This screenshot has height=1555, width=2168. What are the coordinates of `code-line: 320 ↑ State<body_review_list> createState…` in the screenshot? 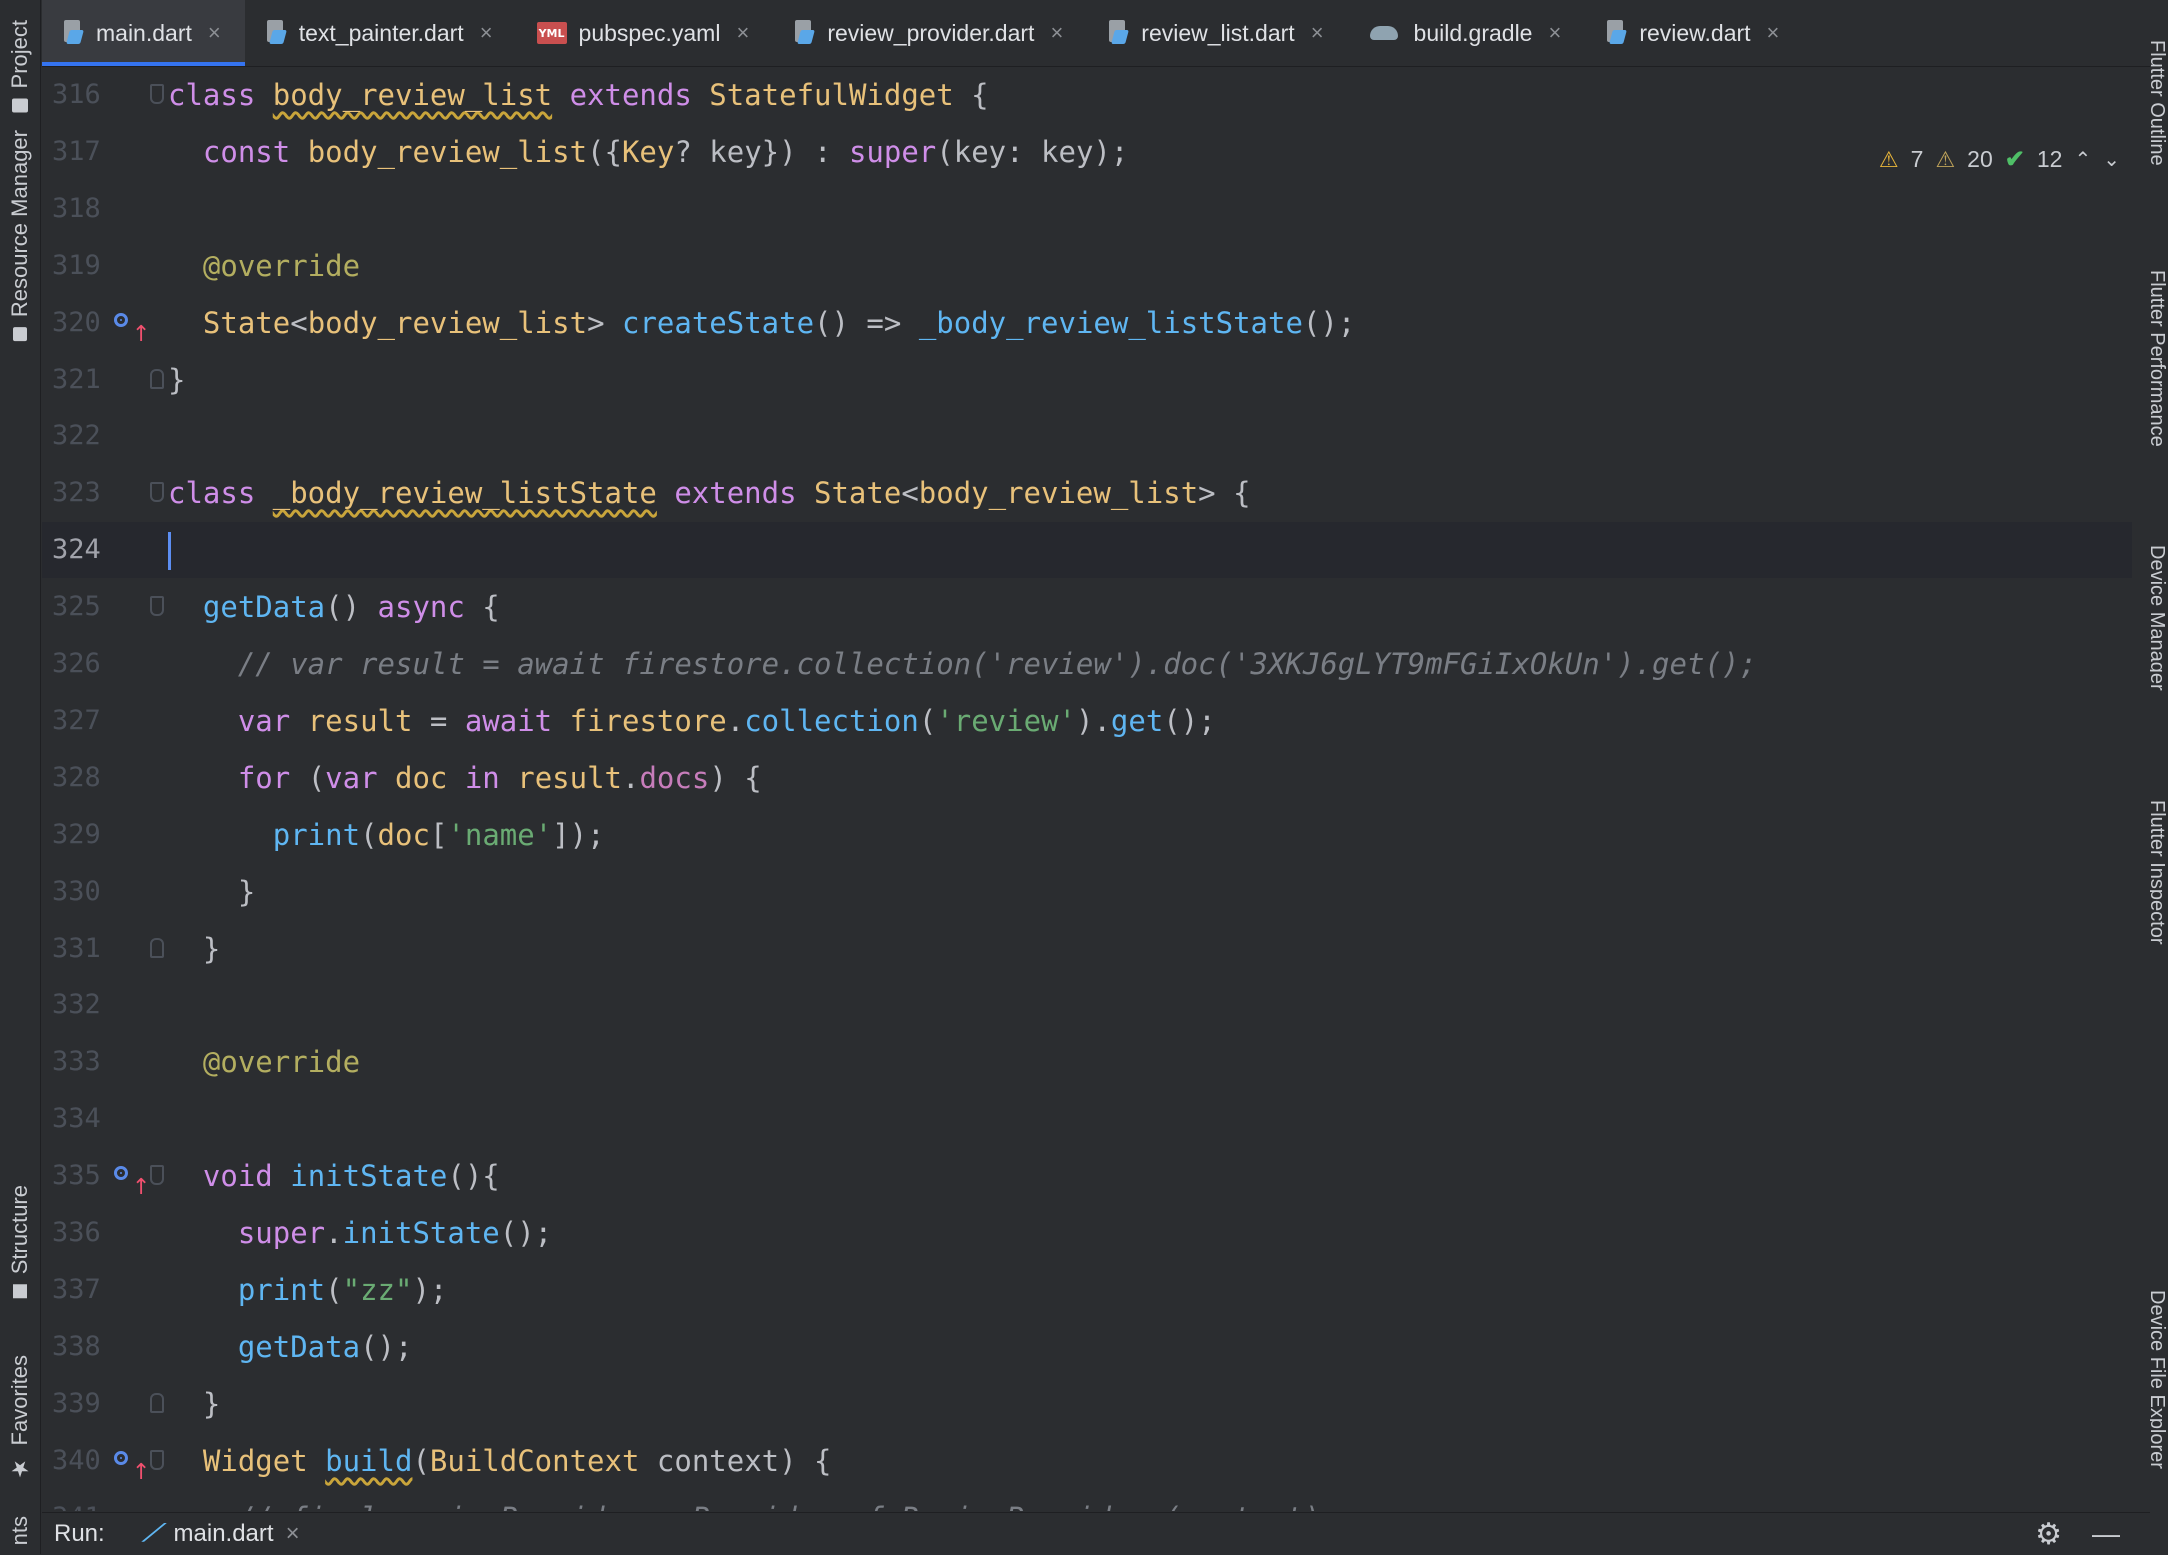 It's located at (1087, 323).